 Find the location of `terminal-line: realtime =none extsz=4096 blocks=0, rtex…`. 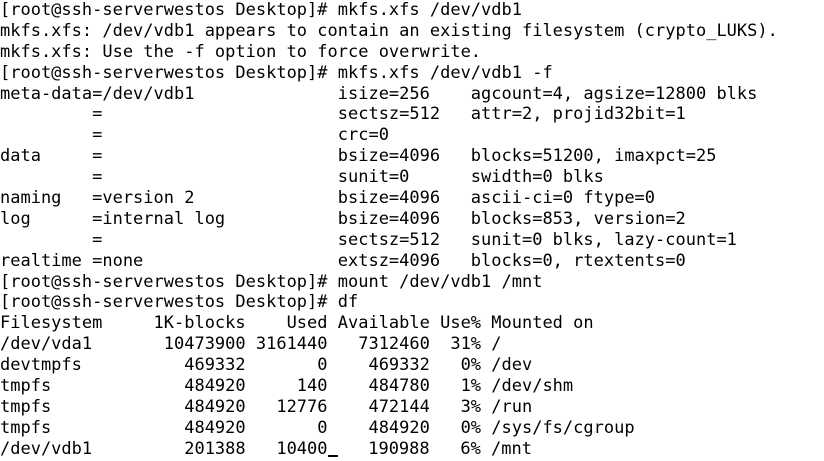

terminal-line: realtime =none extsz=4096 blocks=0, rtex… is located at coordinates (343, 260).